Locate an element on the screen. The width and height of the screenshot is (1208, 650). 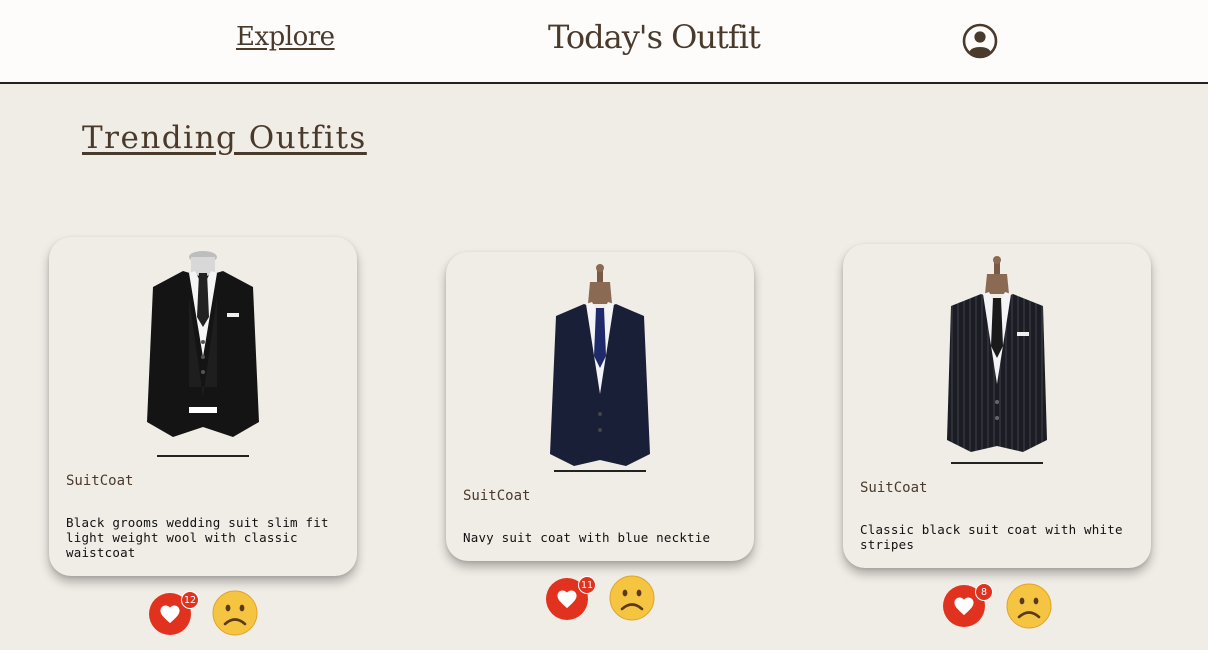
like-count-badge: 12 is located at coordinates (190, 600).